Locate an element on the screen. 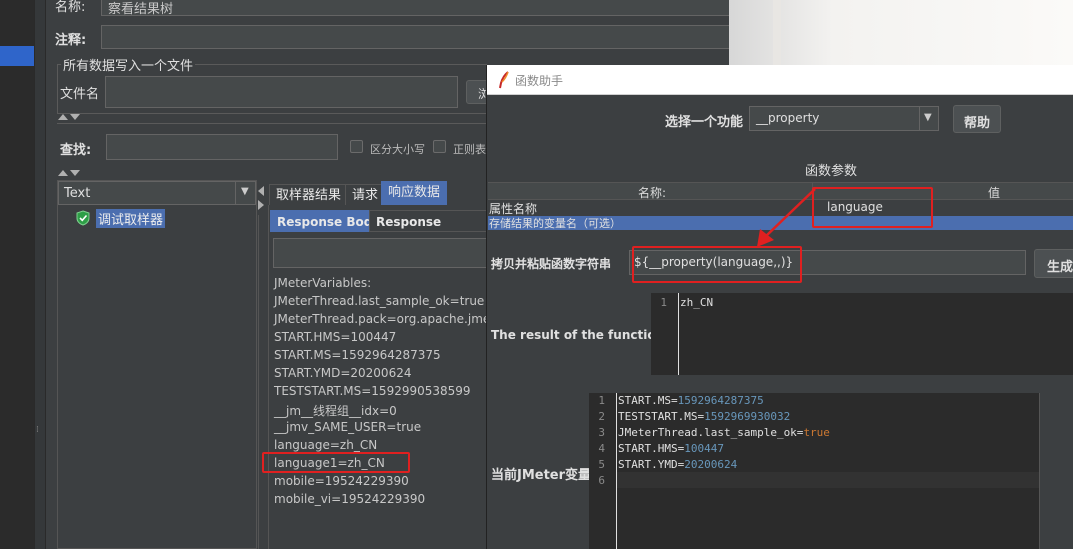 This screenshot has width=1073, height=549. tree-item: 调试取样器 is located at coordinates (164, 218).